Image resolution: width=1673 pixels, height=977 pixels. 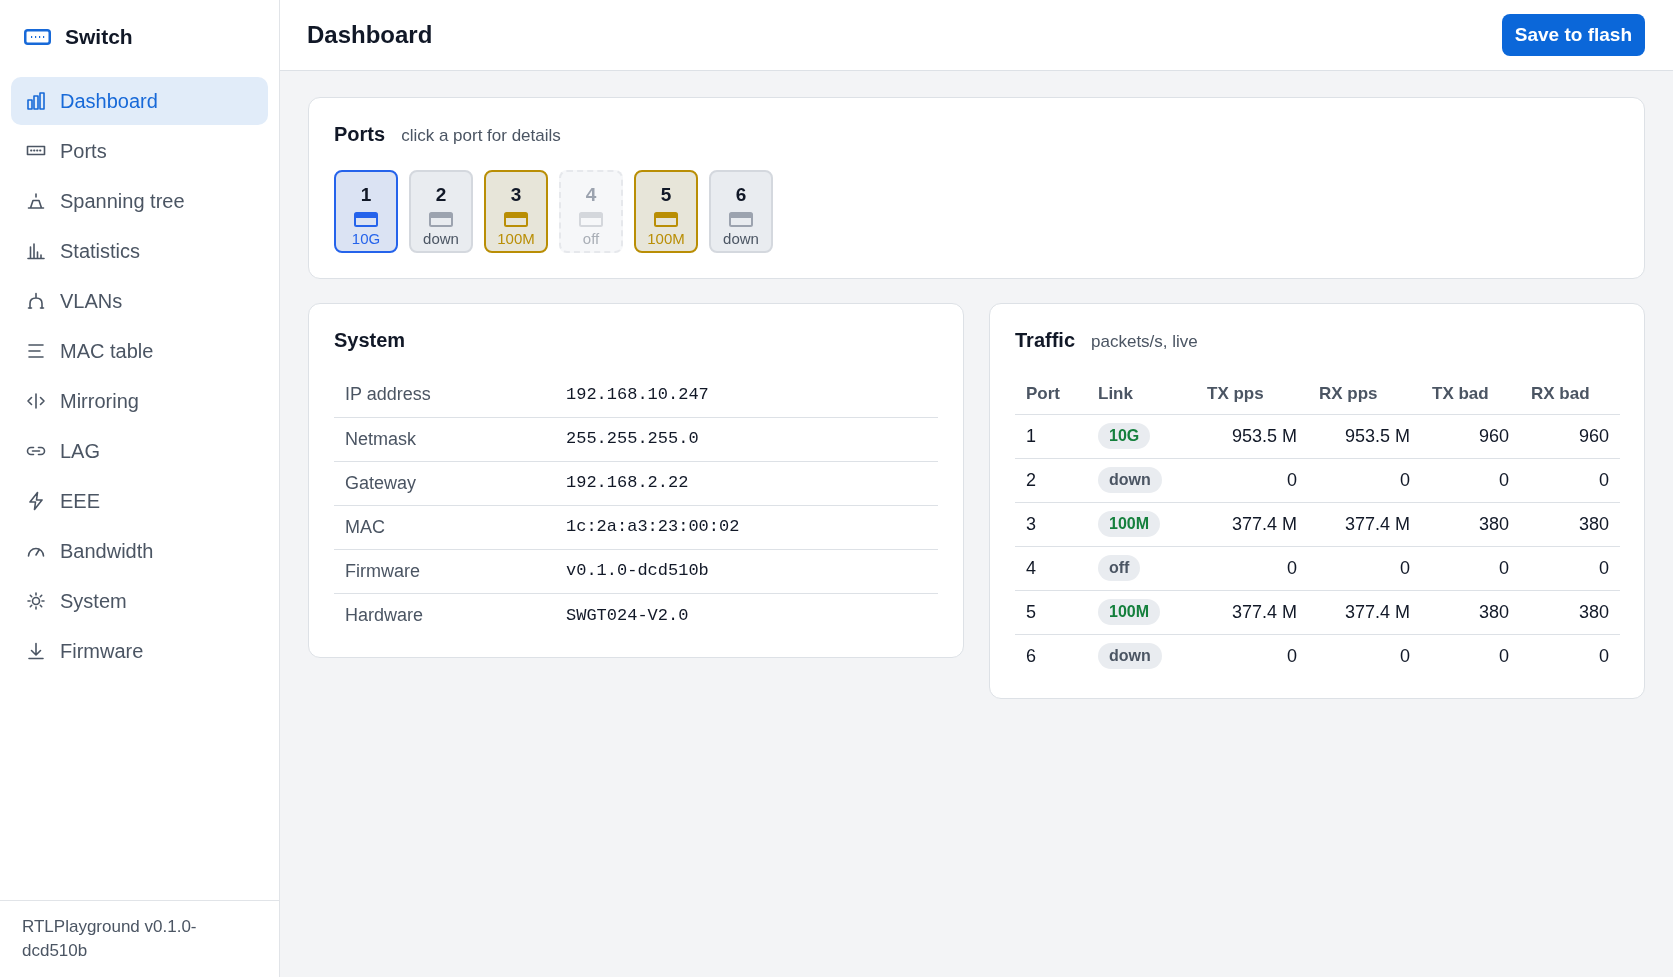 I want to click on sidebar-item: MAC table, so click(x=139, y=351).